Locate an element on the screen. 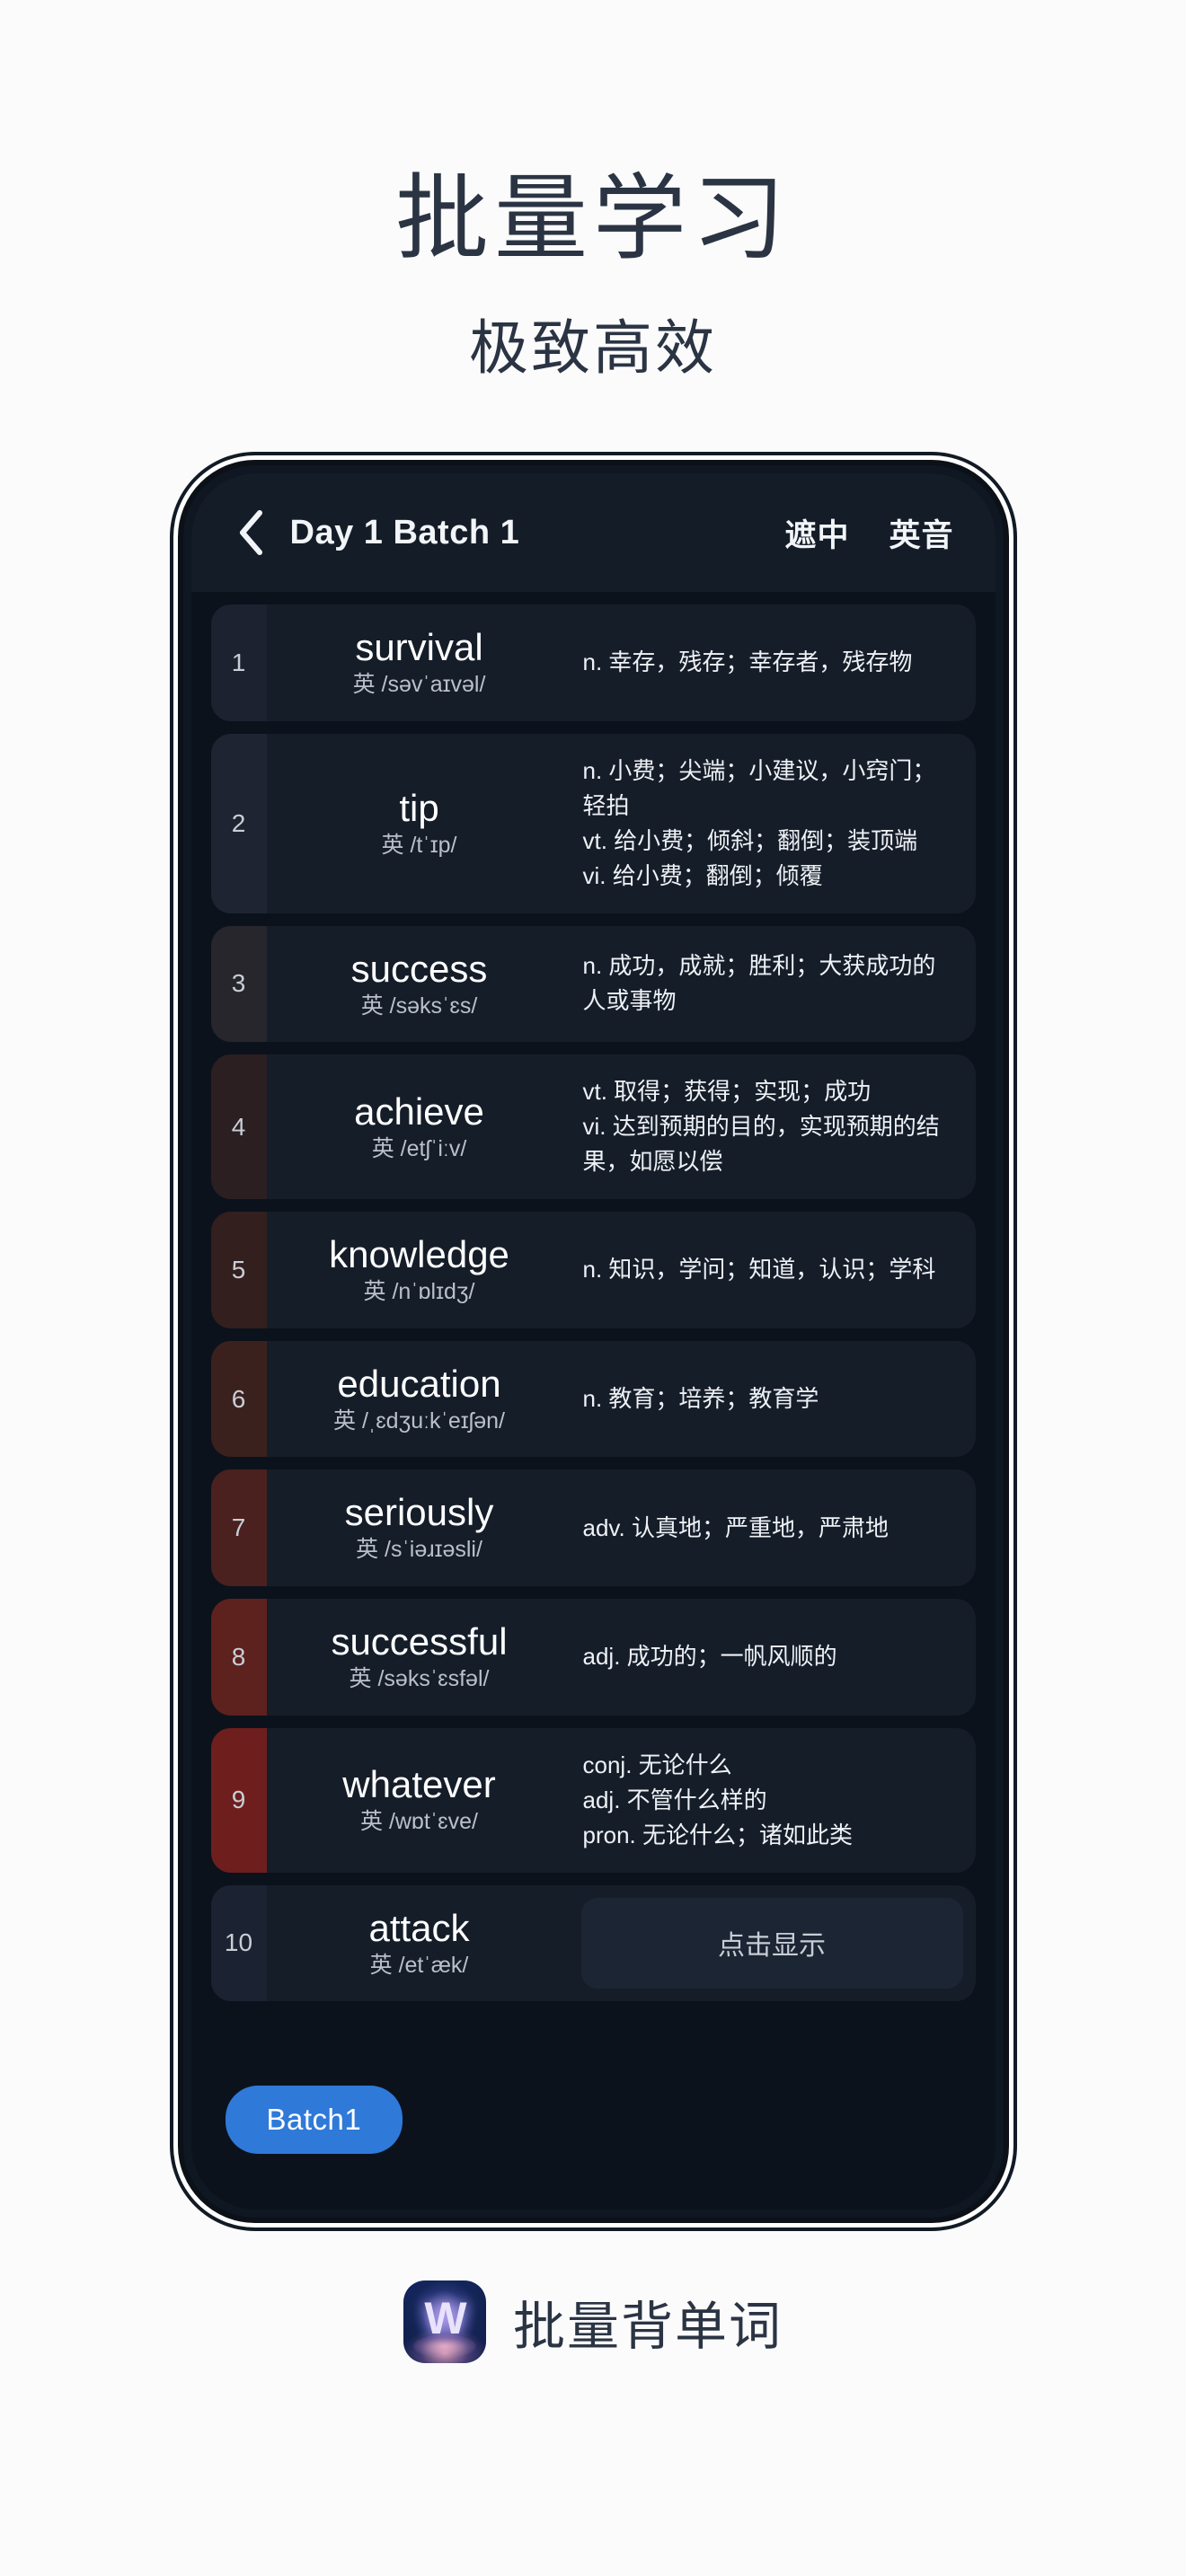  word-index: 1 is located at coordinates (238, 662).